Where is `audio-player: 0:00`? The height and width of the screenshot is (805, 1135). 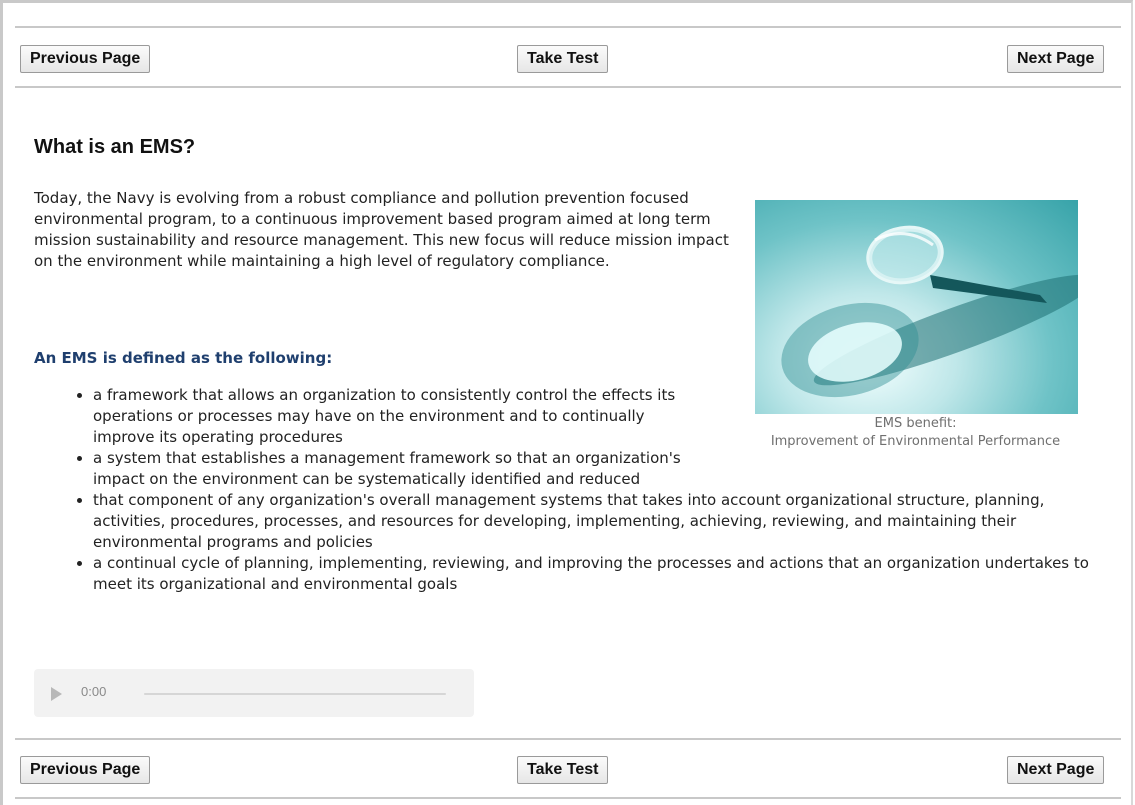 audio-player: 0:00 is located at coordinates (254, 693).